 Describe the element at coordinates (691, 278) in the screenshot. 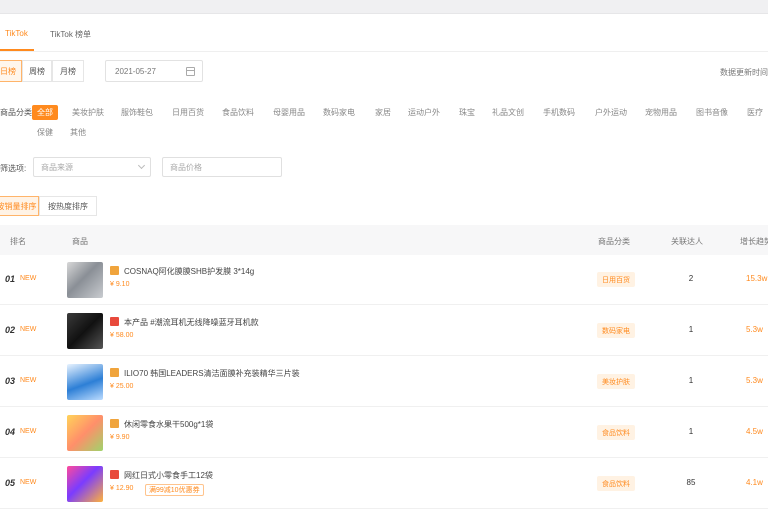

I see `influencer-count: 2` at that location.